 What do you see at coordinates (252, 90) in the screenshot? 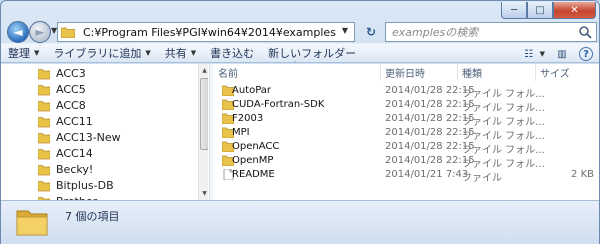
I see `file-name: AutoPar` at bounding box center [252, 90].